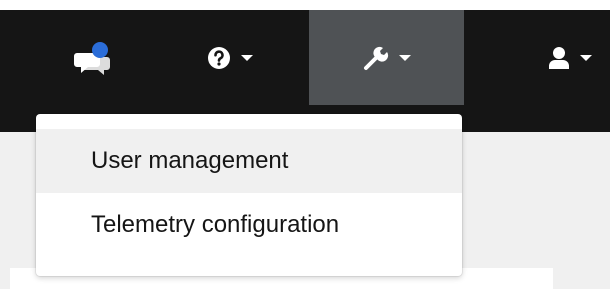 This screenshot has width=610, height=289. What do you see at coordinates (559, 58) in the screenshot?
I see `user-icon` at bounding box center [559, 58].